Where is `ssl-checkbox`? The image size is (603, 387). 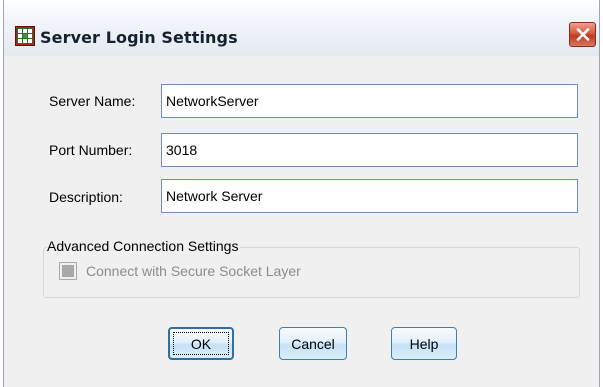 ssl-checkbox is located at coordinates (68, 271).